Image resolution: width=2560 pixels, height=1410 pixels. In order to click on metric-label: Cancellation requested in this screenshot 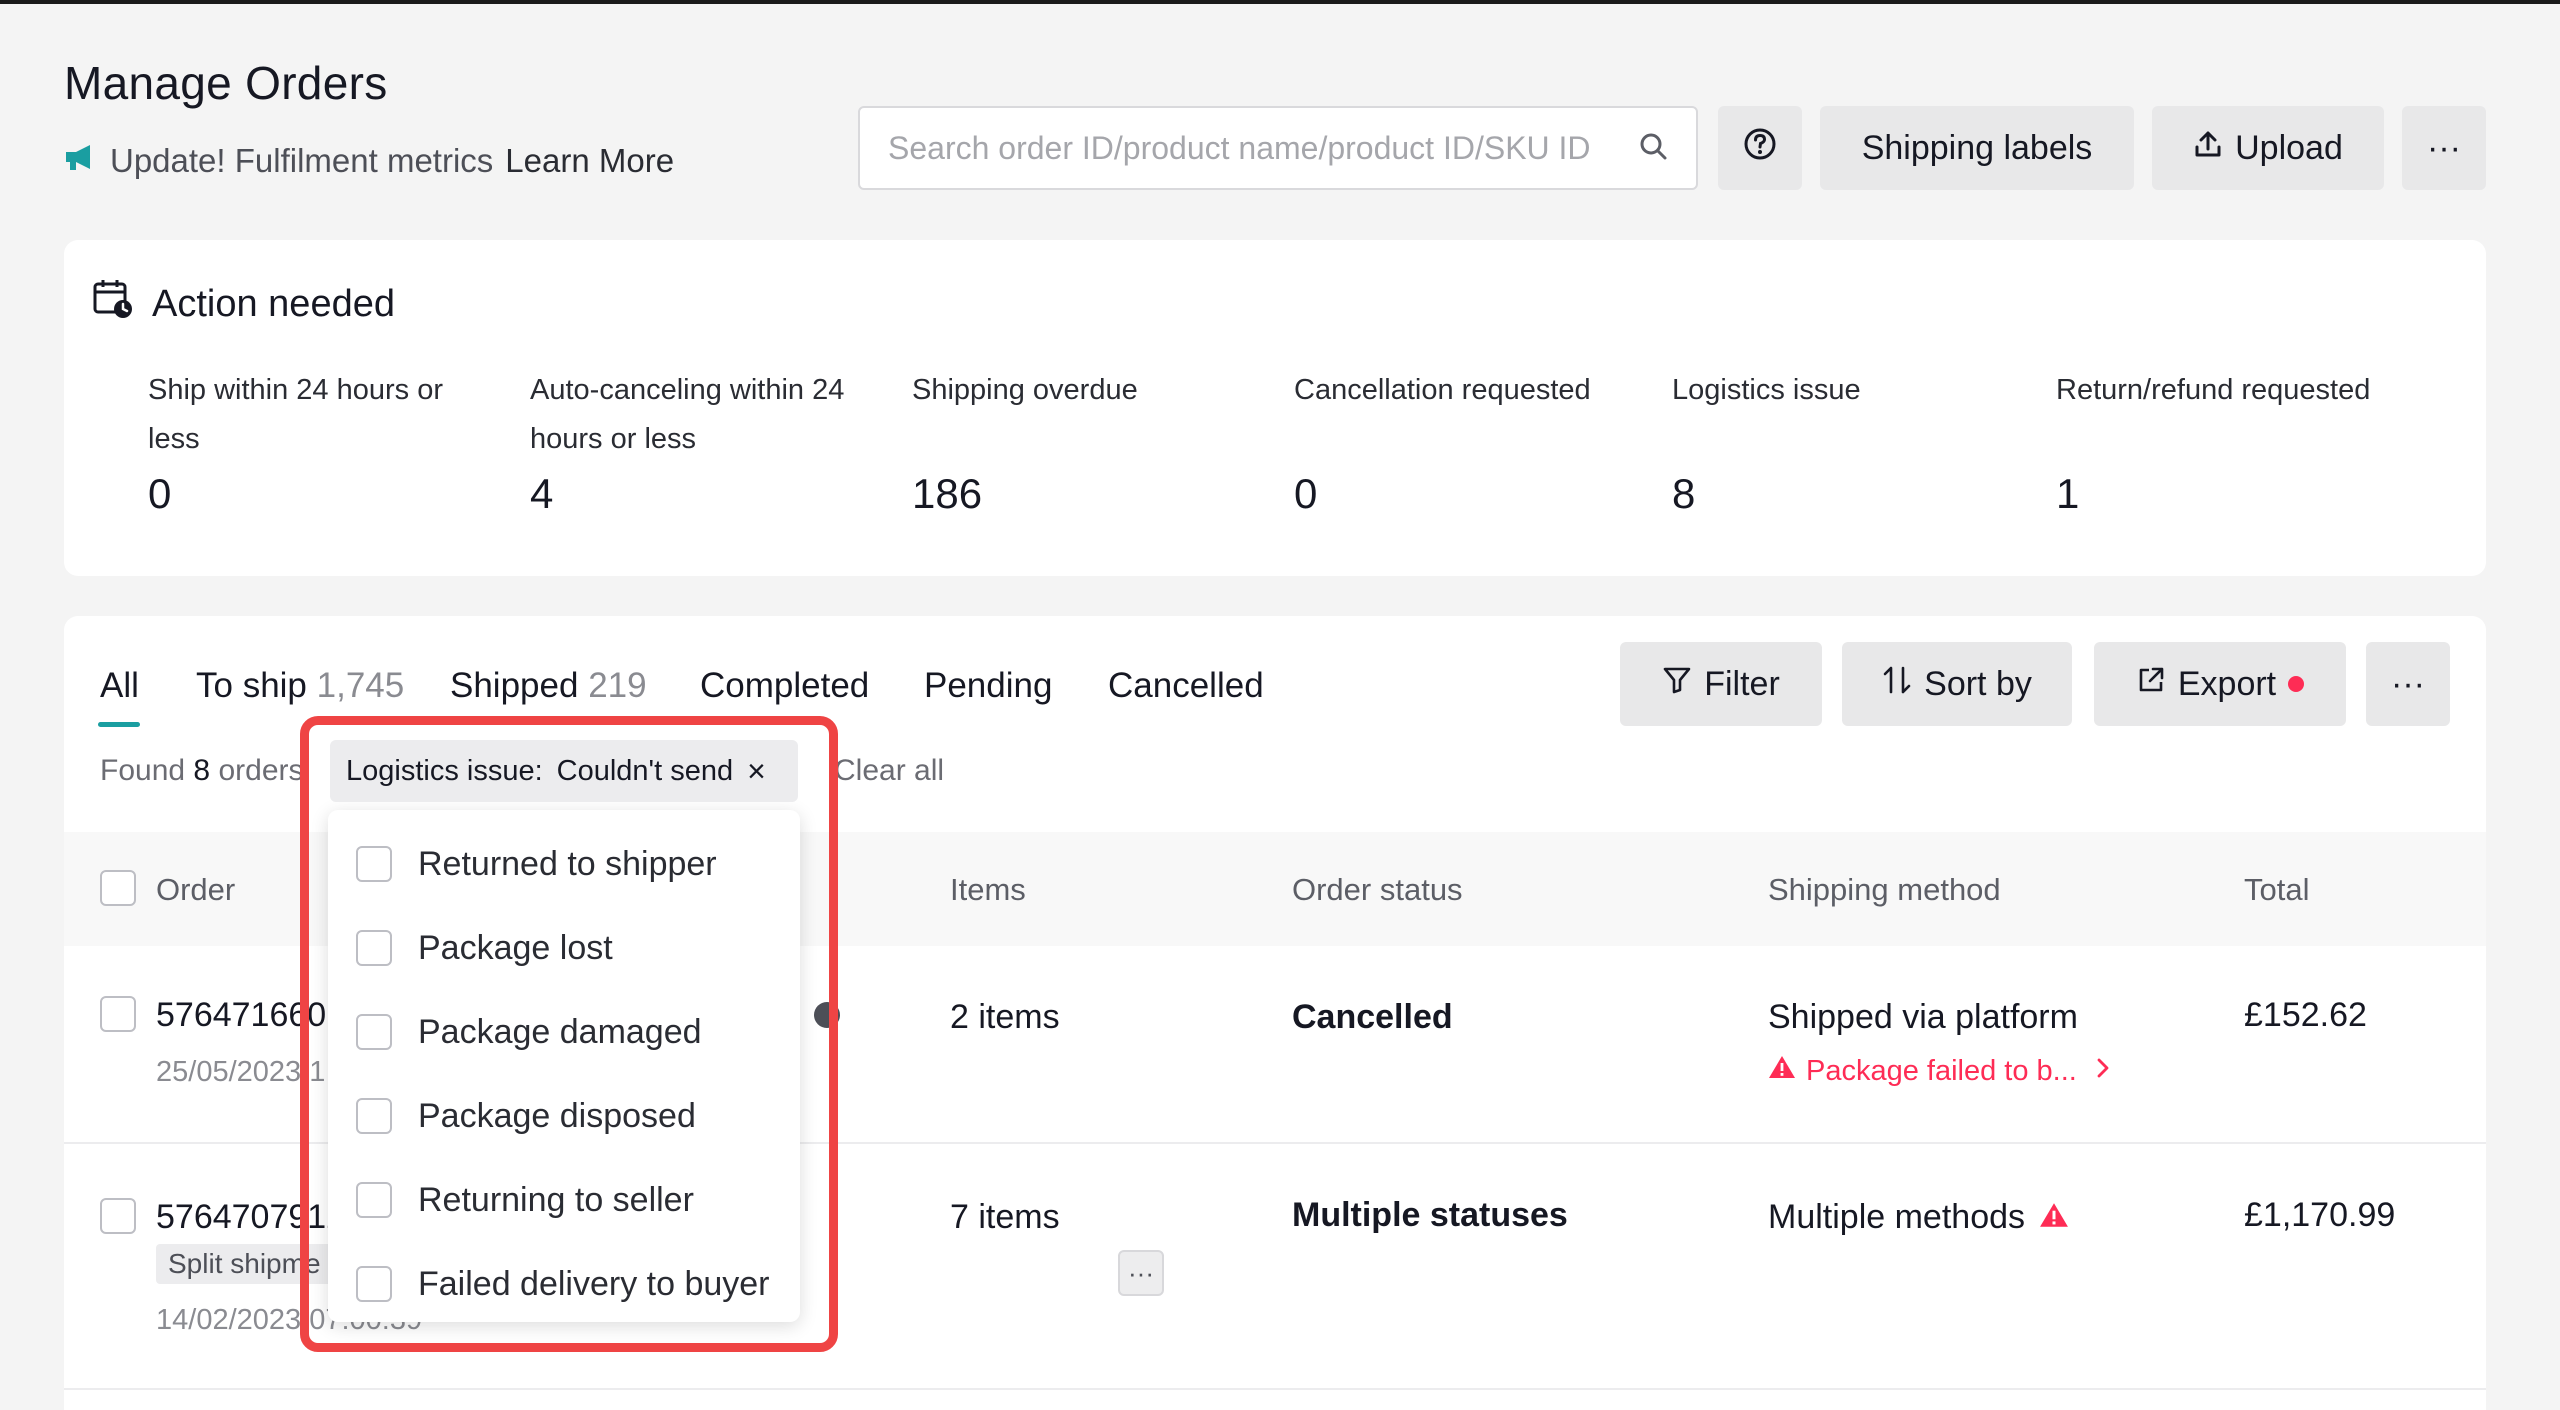, I will do `click(1442, 390)`.